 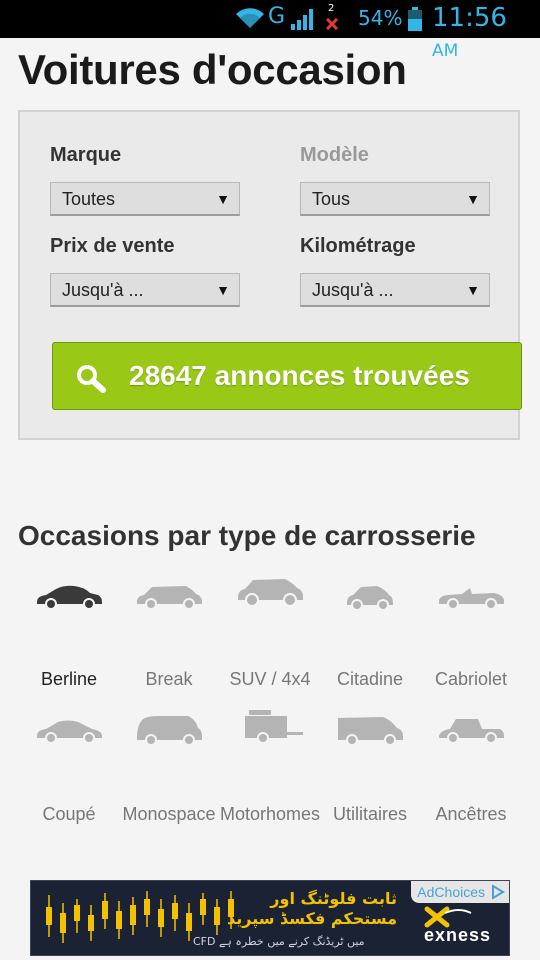 I want to click on minivan-icon, so click(x=169, y=731).